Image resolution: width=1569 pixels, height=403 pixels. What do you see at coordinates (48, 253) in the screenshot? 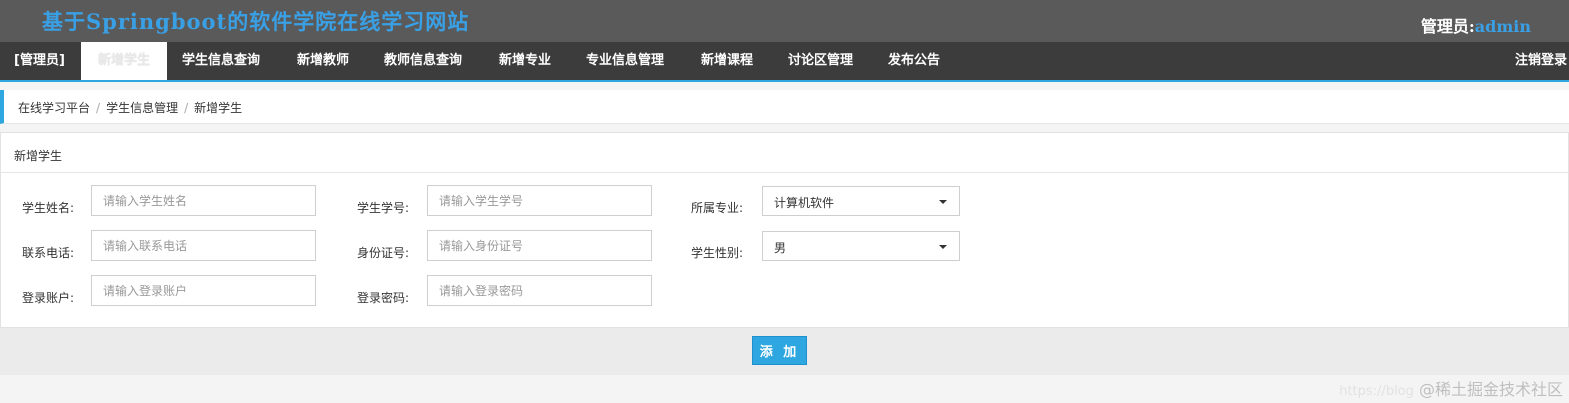
I see `phone-label: 联系电话:` at bounding box center [48, 253].